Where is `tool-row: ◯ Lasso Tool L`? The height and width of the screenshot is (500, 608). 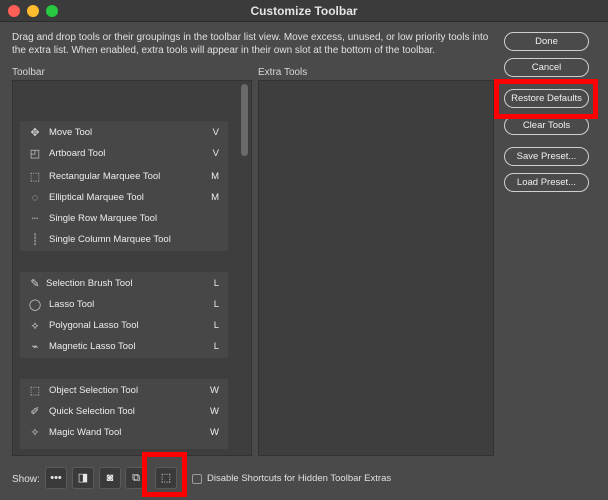
tool-row: ◯ Lasso Tool L is located at coordinates (124, 305).